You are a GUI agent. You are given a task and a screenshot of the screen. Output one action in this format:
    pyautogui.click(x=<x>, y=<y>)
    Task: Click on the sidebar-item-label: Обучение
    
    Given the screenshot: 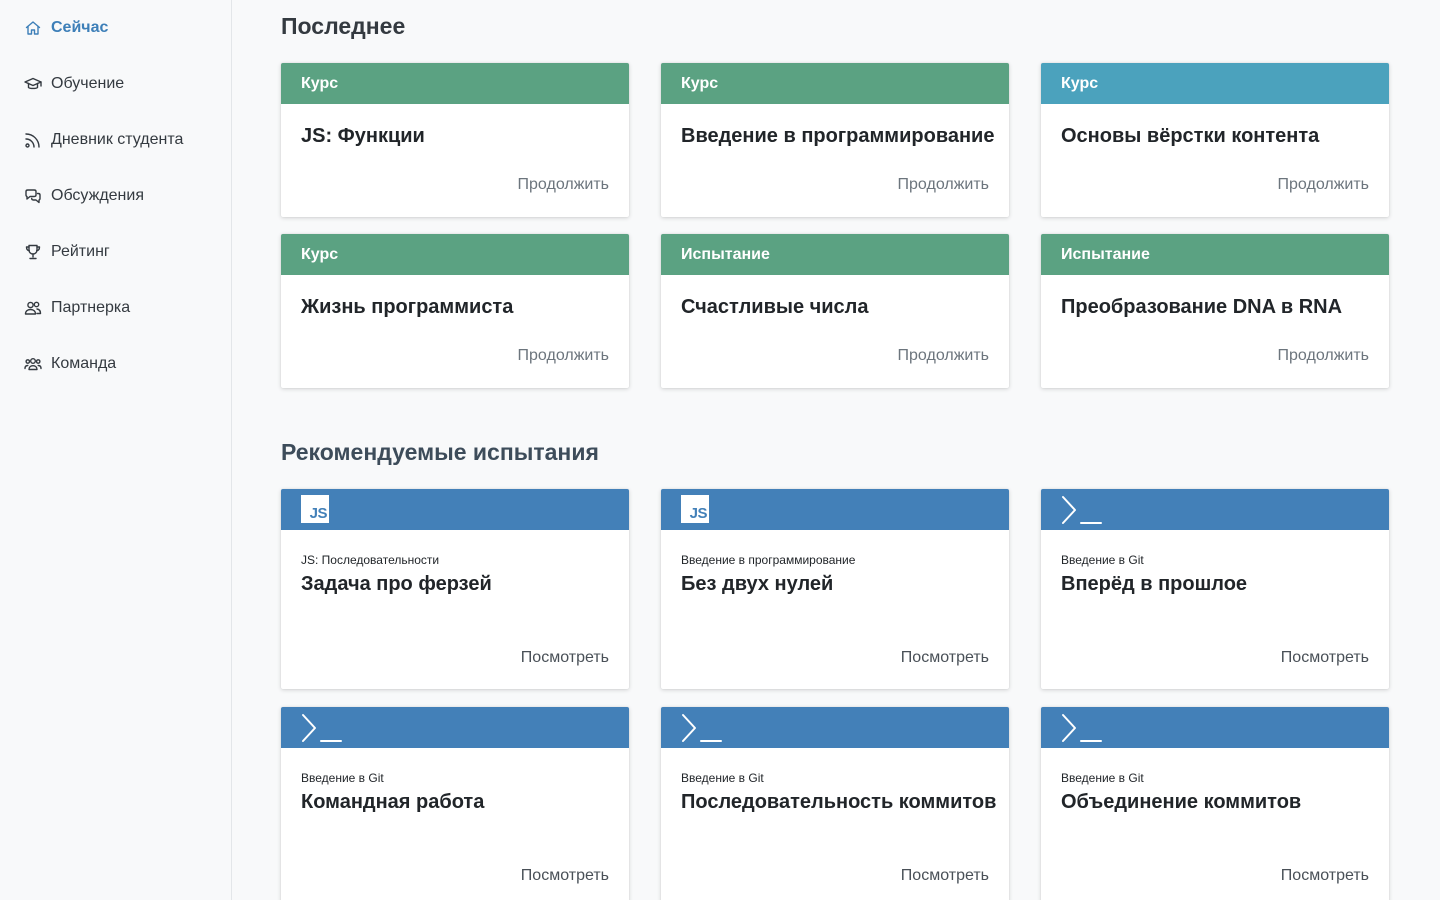 What is the action you would take?
    pyautogui.click(x=88, y=83)
    